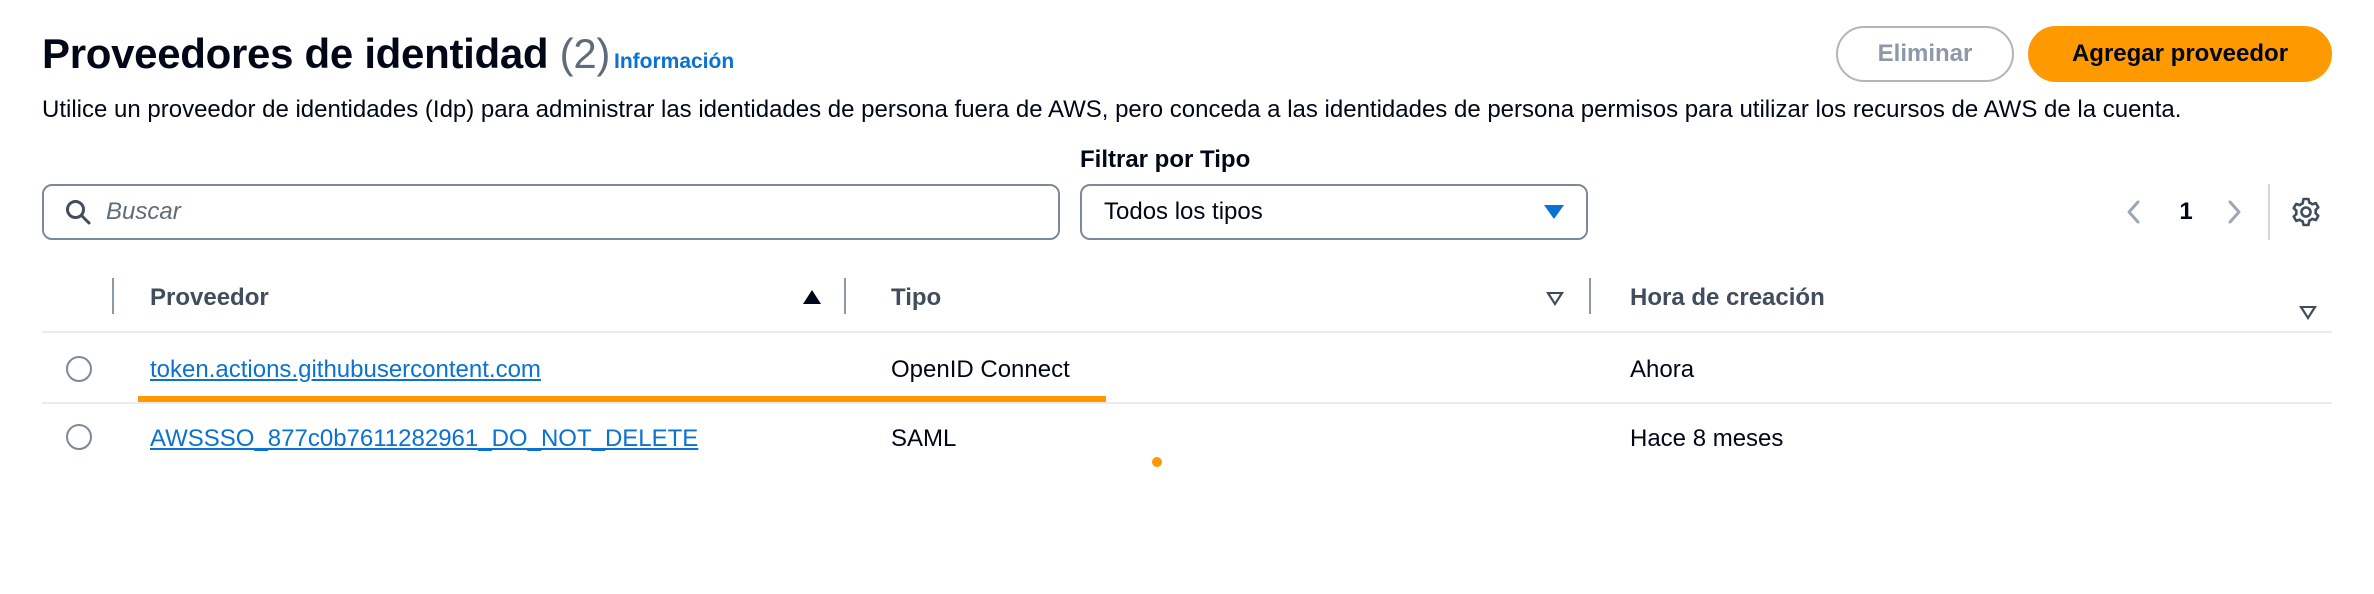 The image size is (2374, 594). I want to click on table-header-divider, so click(1187, 332).